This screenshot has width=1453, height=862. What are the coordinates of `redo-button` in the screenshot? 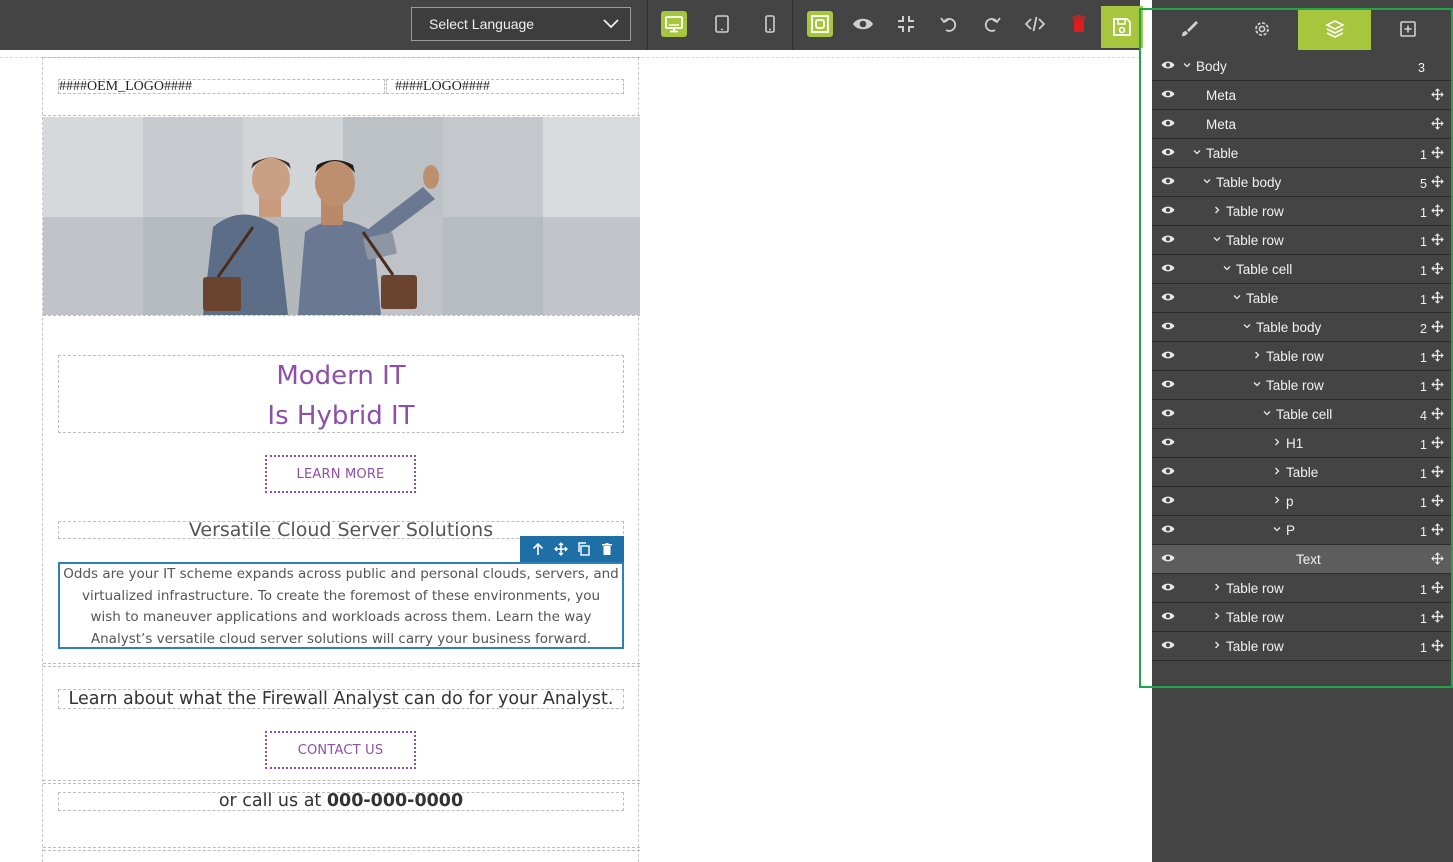 It's located at (992, 24).